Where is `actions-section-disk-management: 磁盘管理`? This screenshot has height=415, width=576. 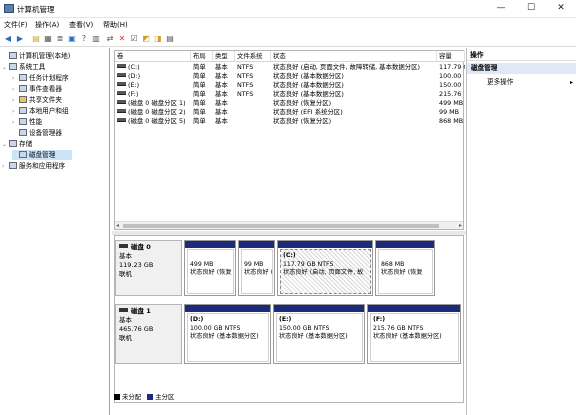
actions-section-disk-management: 磁盘管理 is located at coordinates (521, 68).